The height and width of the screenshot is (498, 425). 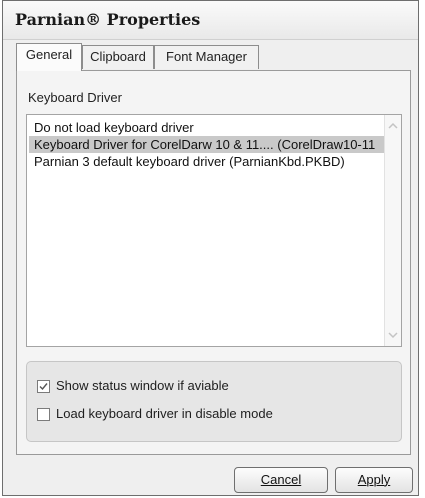 What do you see at coordinates (164, 413) in the screenshot?
I see `load-disabled-label: Load keyboard driver in disable mode` at bounding box center [164, 413].